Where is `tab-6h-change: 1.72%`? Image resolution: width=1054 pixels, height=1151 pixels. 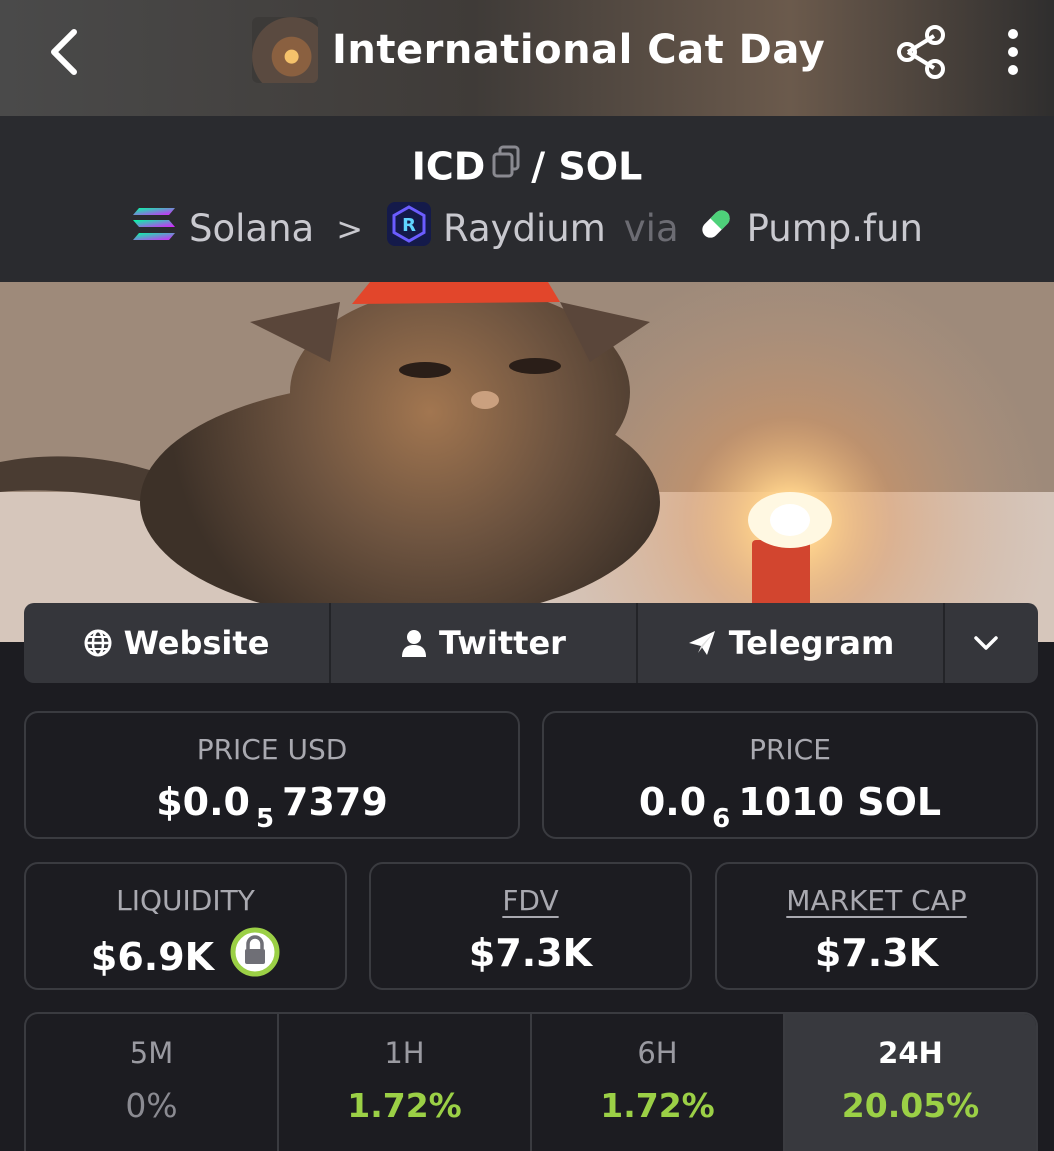 tab-6h-change: 1.72% is located at coordinates (657, 1105).